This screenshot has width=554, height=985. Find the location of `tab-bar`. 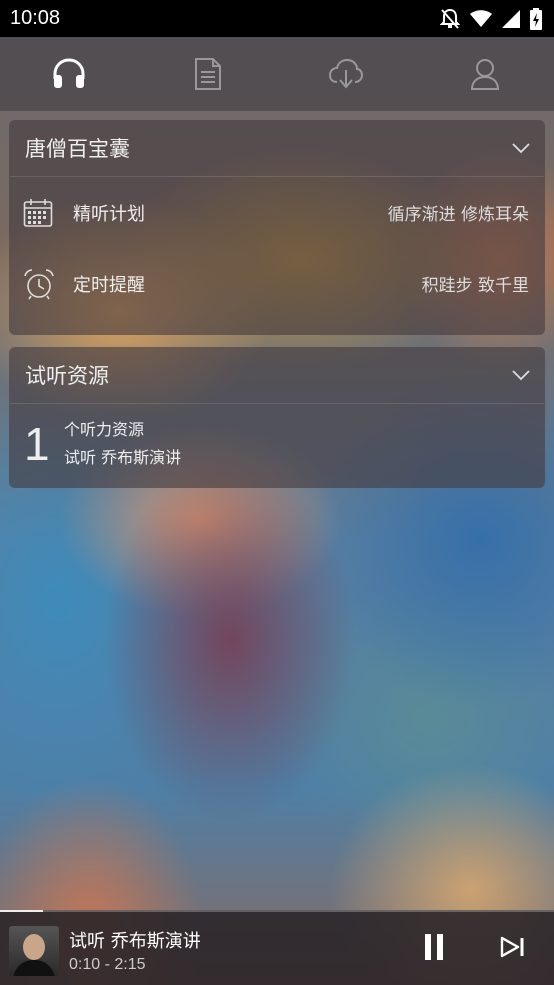

tab-bar is located at coordinates (277, 74).